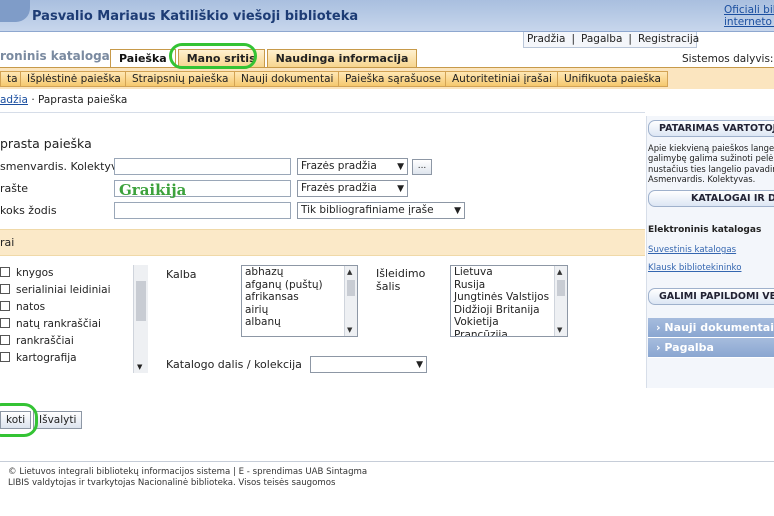 Image resolution: width=774 pixels, height=516 pixels. I want to click on type-option-knygos: knygos, so click(27, 275).